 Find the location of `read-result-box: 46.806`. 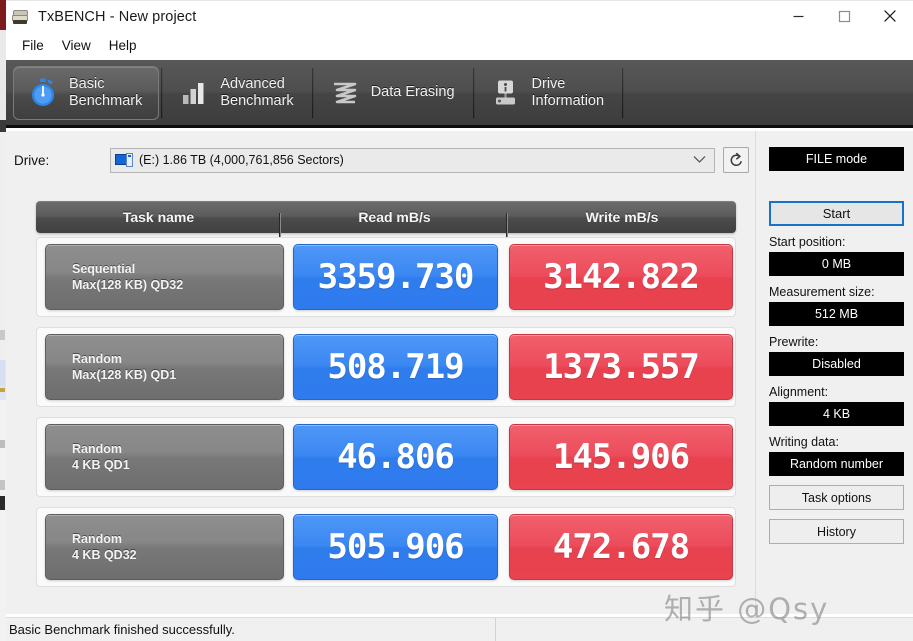

read-result-box: 46.806 is located at coordinates (395, 457).